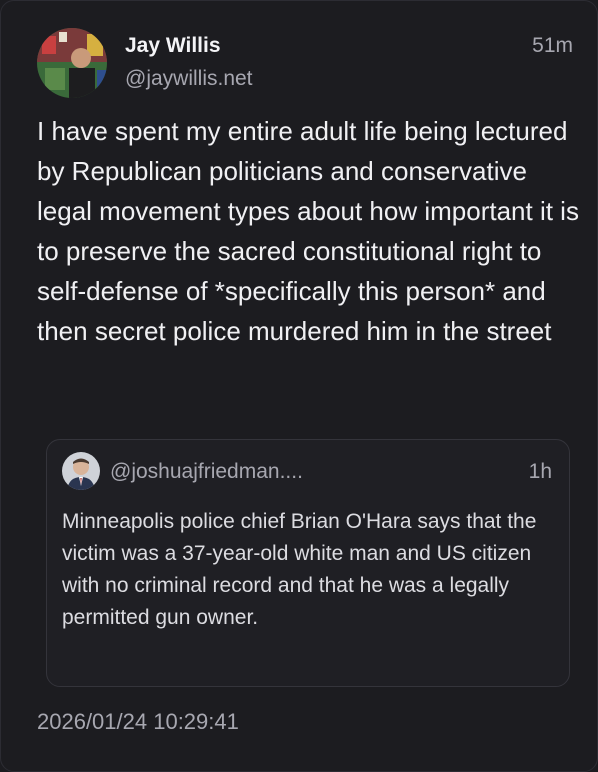  Describe the element at coordinates (72, 63) in the screenshot. I see `author-avatar` at that location.